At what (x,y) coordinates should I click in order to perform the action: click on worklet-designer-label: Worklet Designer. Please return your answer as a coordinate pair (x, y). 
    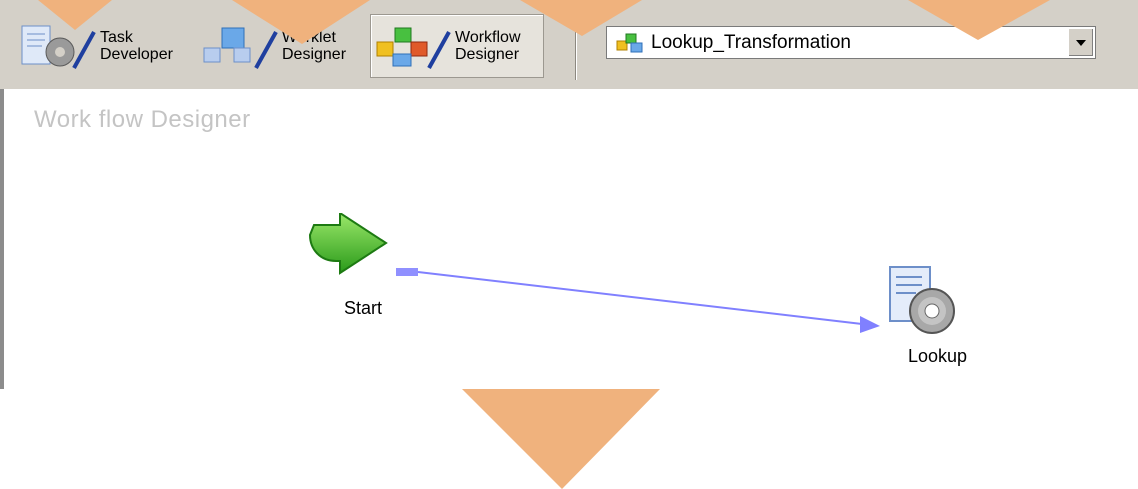
    Looking at the image, I should click on (314, 46).